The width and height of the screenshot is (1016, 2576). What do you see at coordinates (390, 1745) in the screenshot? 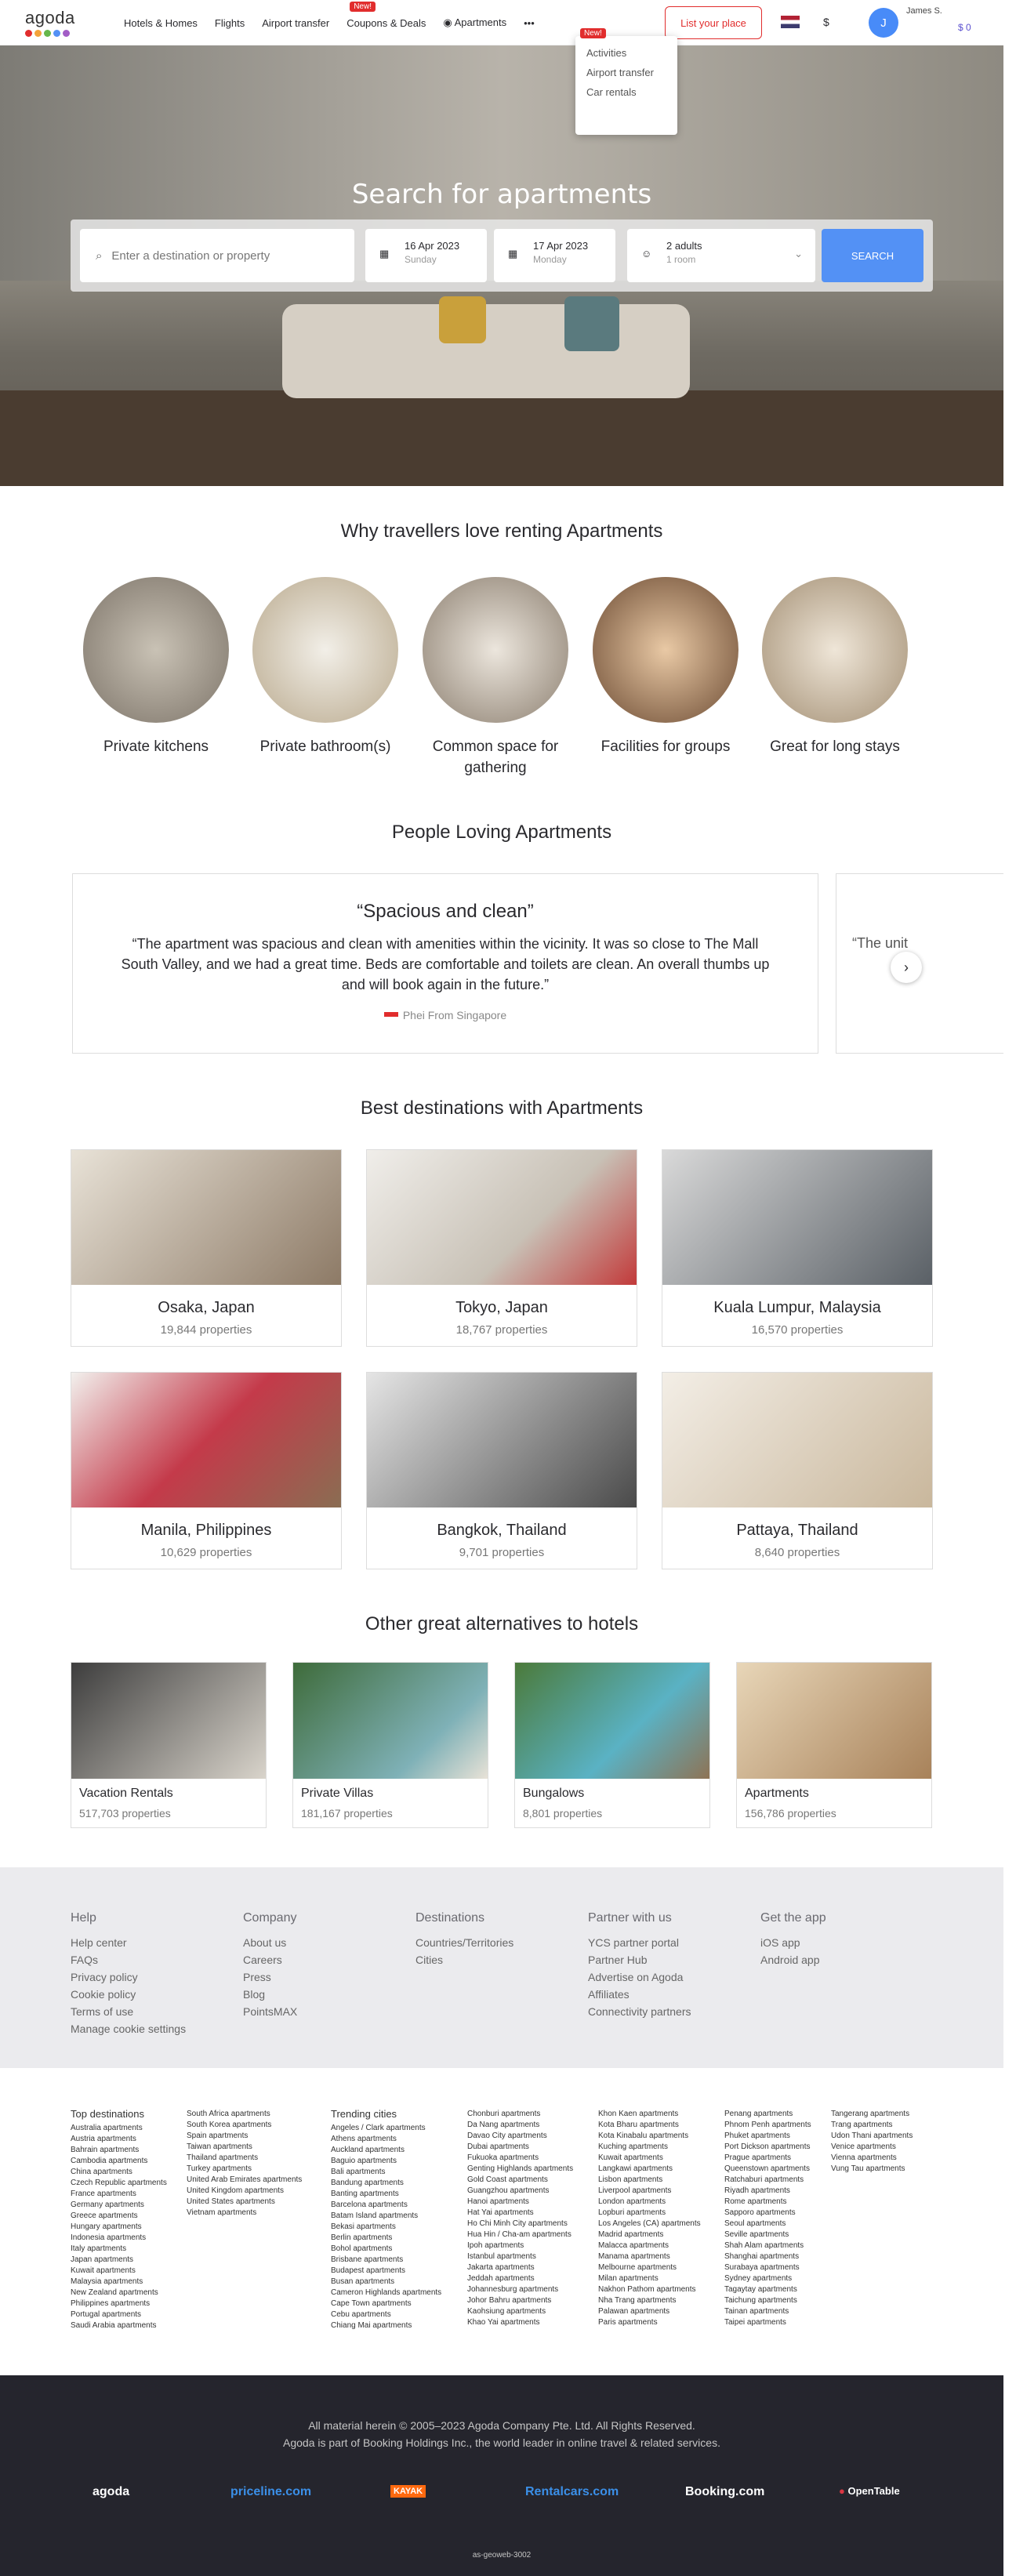
I see `alternative-card: Private Villas 181,167 properties` at bounding box center [390, 1745].